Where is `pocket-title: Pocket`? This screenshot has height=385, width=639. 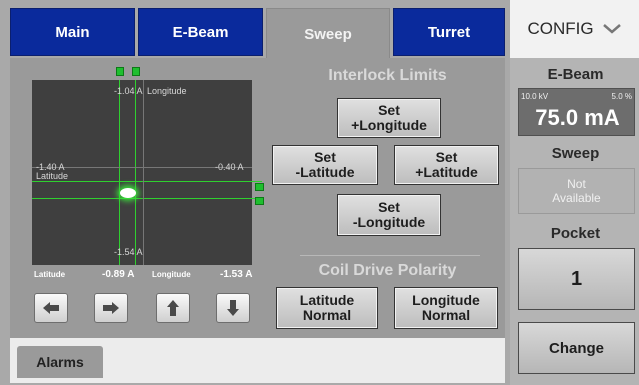
pocket-title: Pocket is located at coordinates (575, 233).